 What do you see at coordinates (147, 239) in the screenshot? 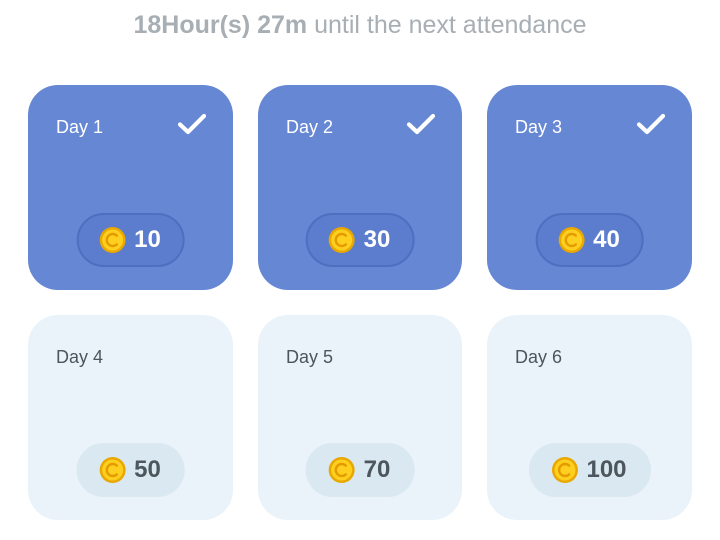
I see `reward-amount: 10` at bounding box center [147, 239].